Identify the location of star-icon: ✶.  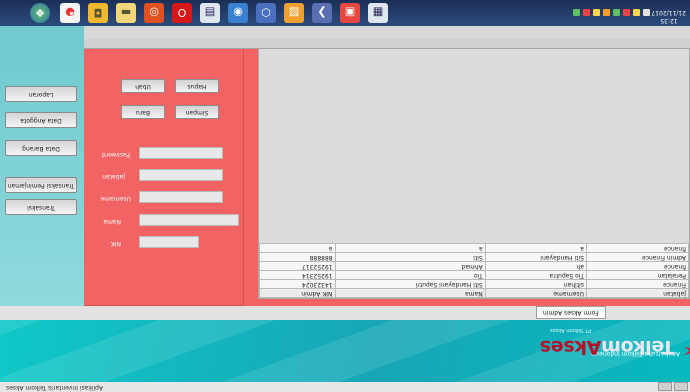
(686, 350).